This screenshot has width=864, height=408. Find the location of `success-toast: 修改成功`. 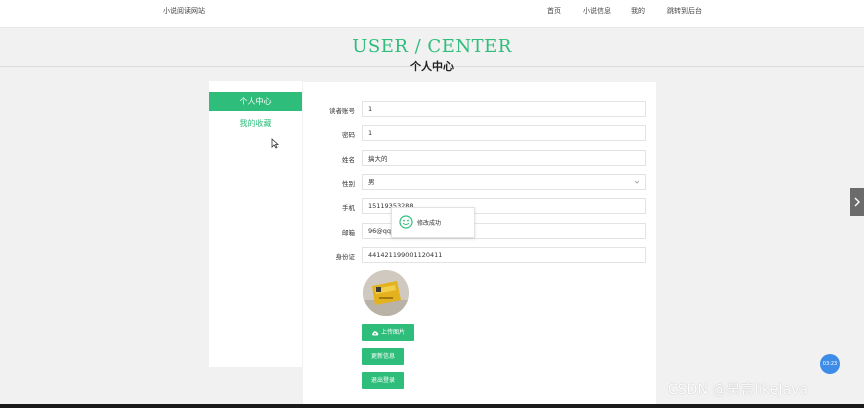

success-toast: 修改成功 is located at coordinates (433, 222).